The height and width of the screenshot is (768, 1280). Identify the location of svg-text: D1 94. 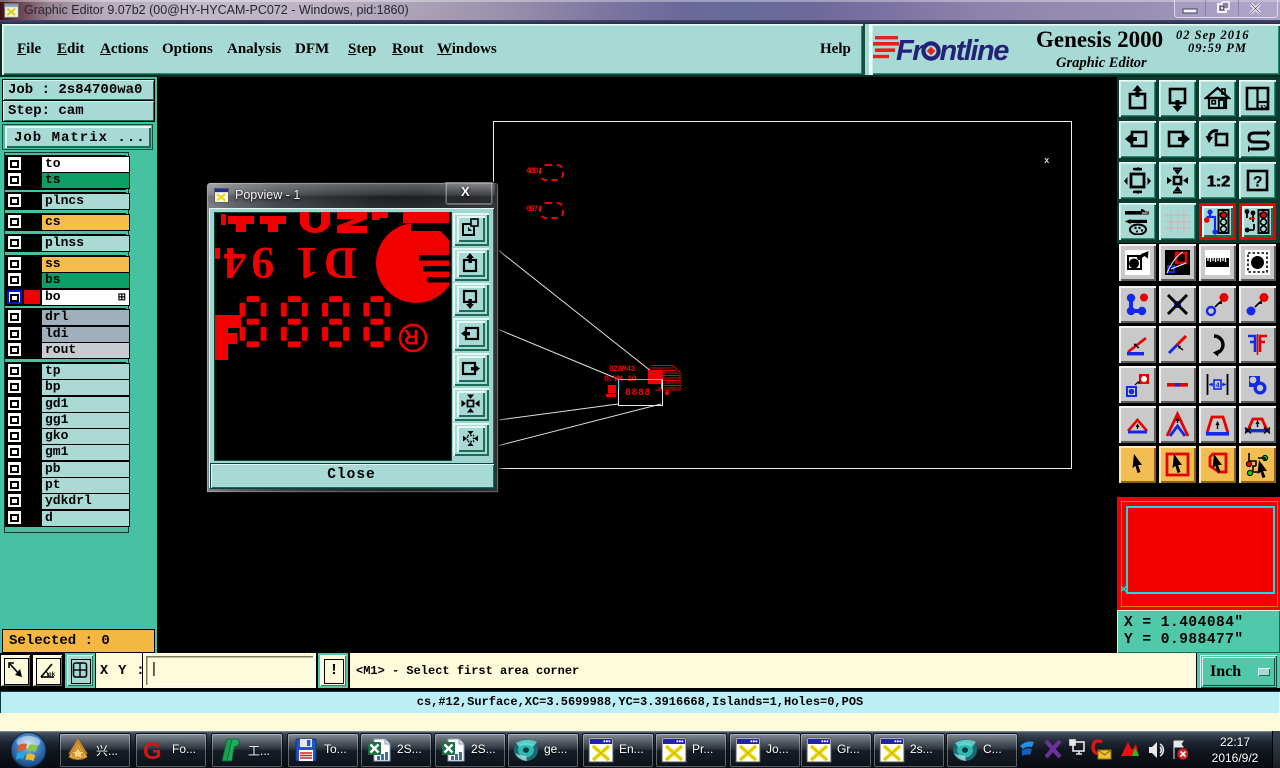
(287, 263).